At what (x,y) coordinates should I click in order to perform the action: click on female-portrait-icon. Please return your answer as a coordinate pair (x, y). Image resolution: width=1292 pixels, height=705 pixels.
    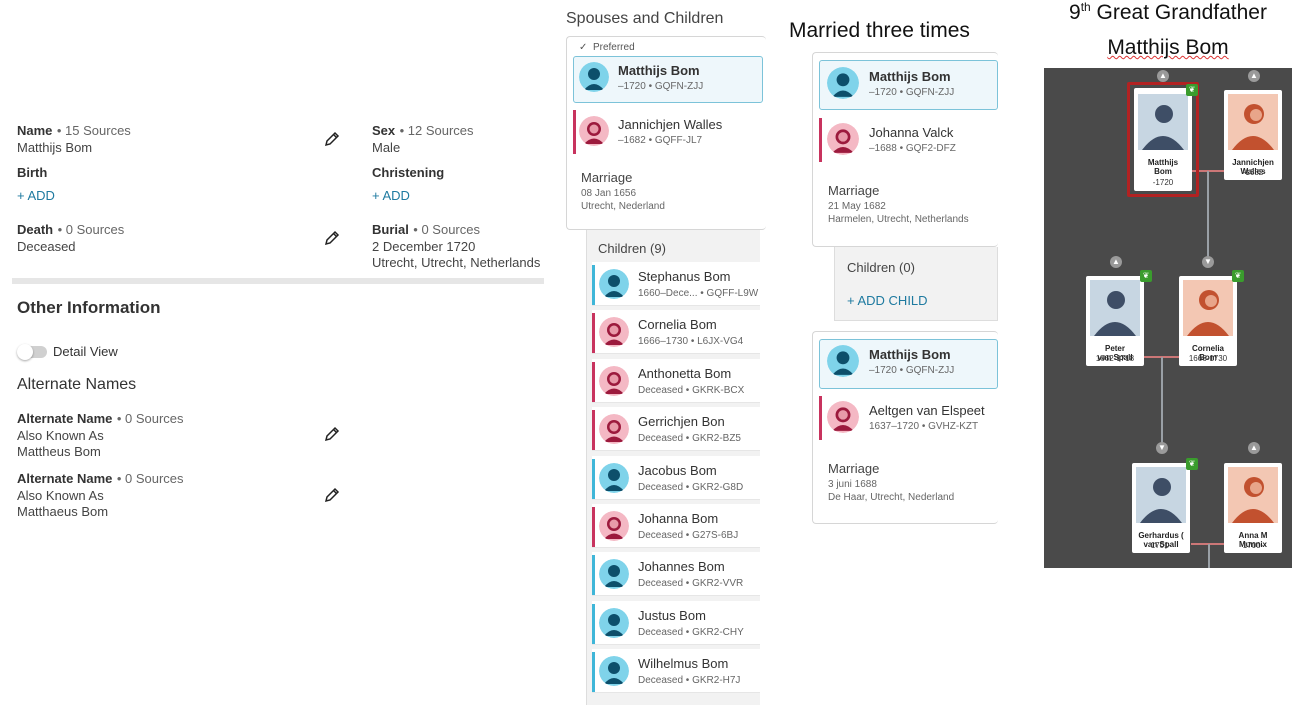
    Looking at the image, I should click on (1253, 122).